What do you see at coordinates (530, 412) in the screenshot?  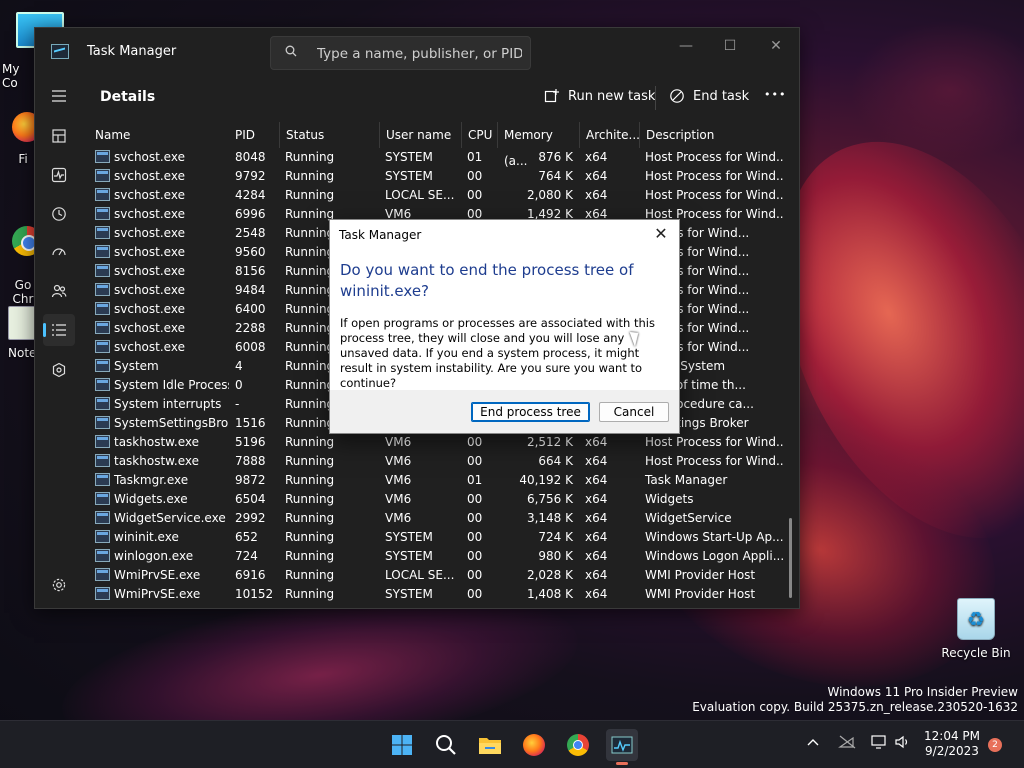 I see `end-process-tree-button: End process tree` at bounding box center [530, 412].